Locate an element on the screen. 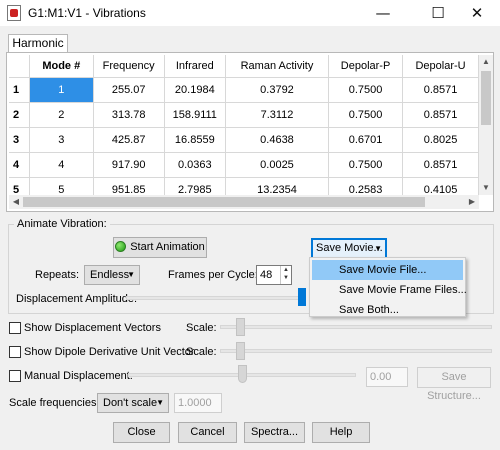  row-header: 5 is located at coordinates (19, 186).